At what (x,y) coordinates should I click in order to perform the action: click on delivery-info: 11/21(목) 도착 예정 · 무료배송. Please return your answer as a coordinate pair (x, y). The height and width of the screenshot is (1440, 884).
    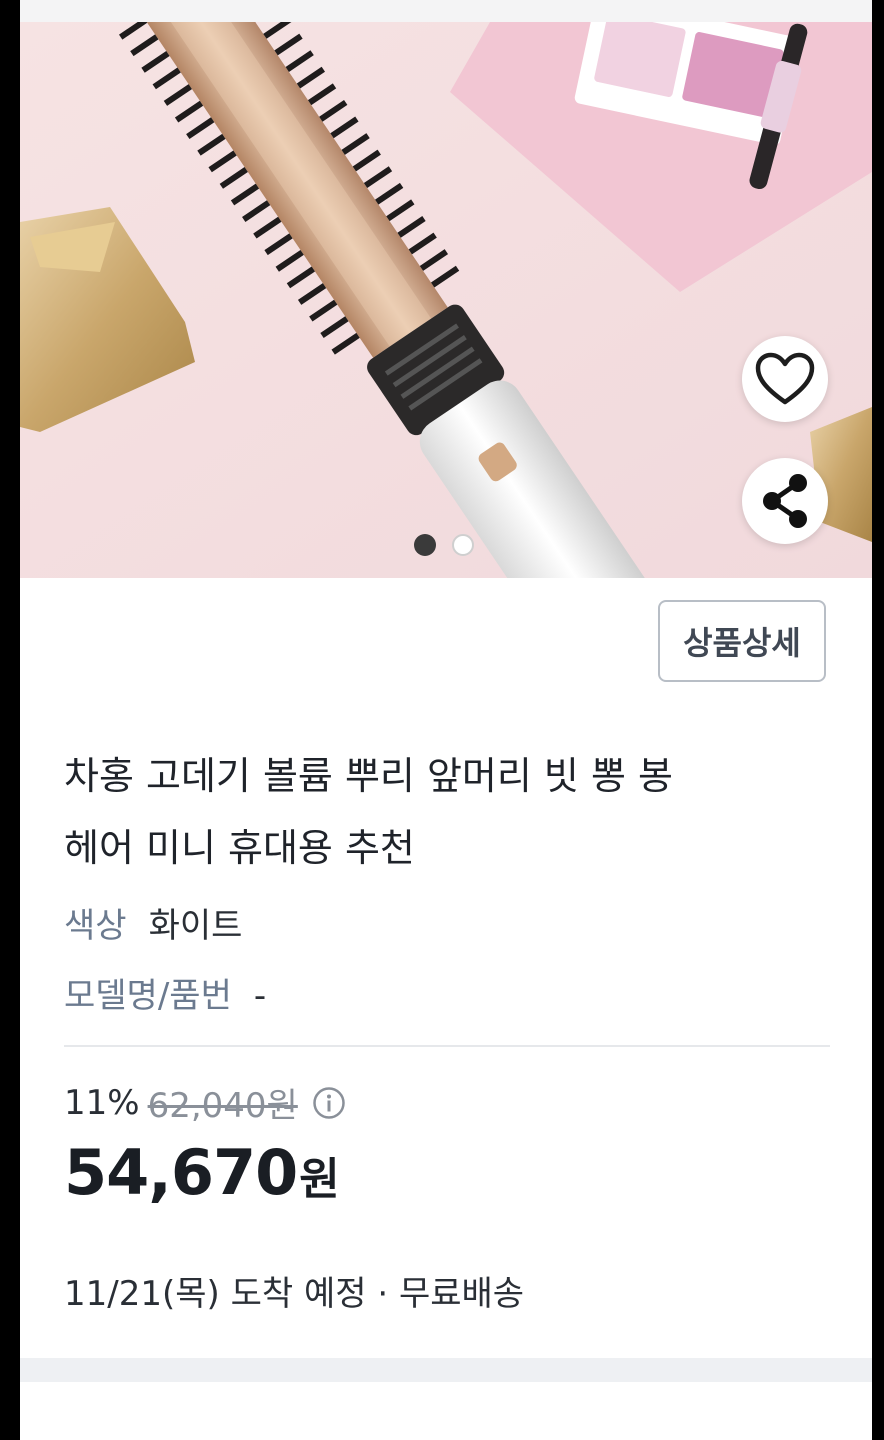
    Looking at the image, I should click on (294, 1294).